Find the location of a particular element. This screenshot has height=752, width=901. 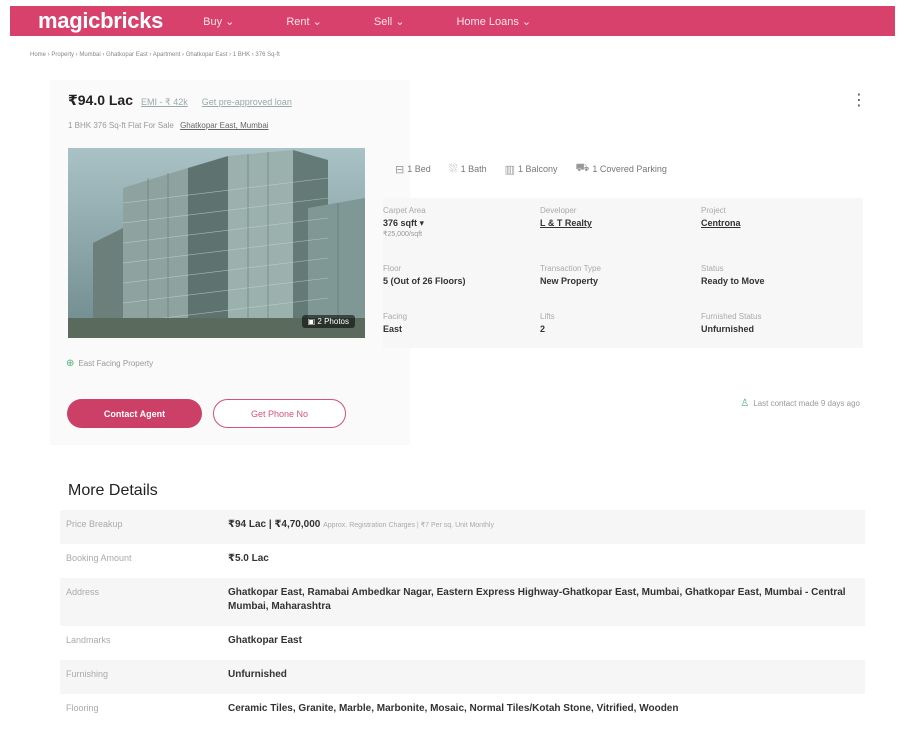

detail-value: Ready to Move is located at coordinates (733, 281).